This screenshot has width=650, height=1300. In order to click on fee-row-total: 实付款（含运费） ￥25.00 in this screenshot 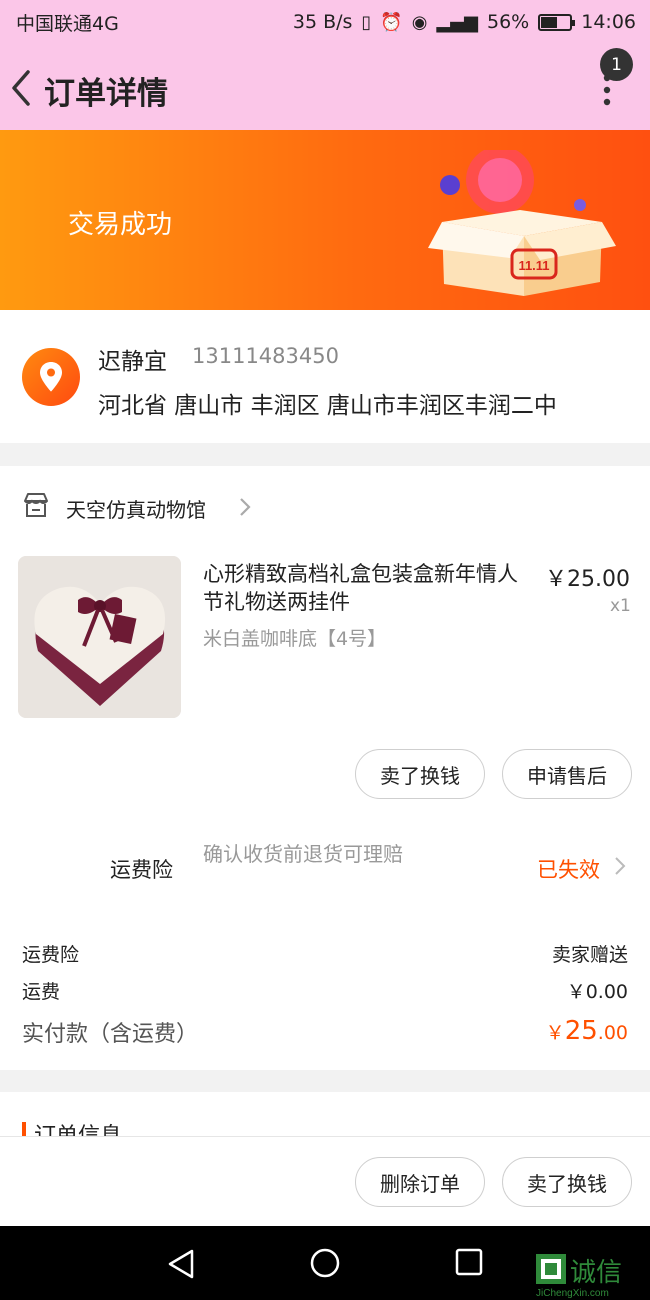, I will do `click(325, 1032)`.